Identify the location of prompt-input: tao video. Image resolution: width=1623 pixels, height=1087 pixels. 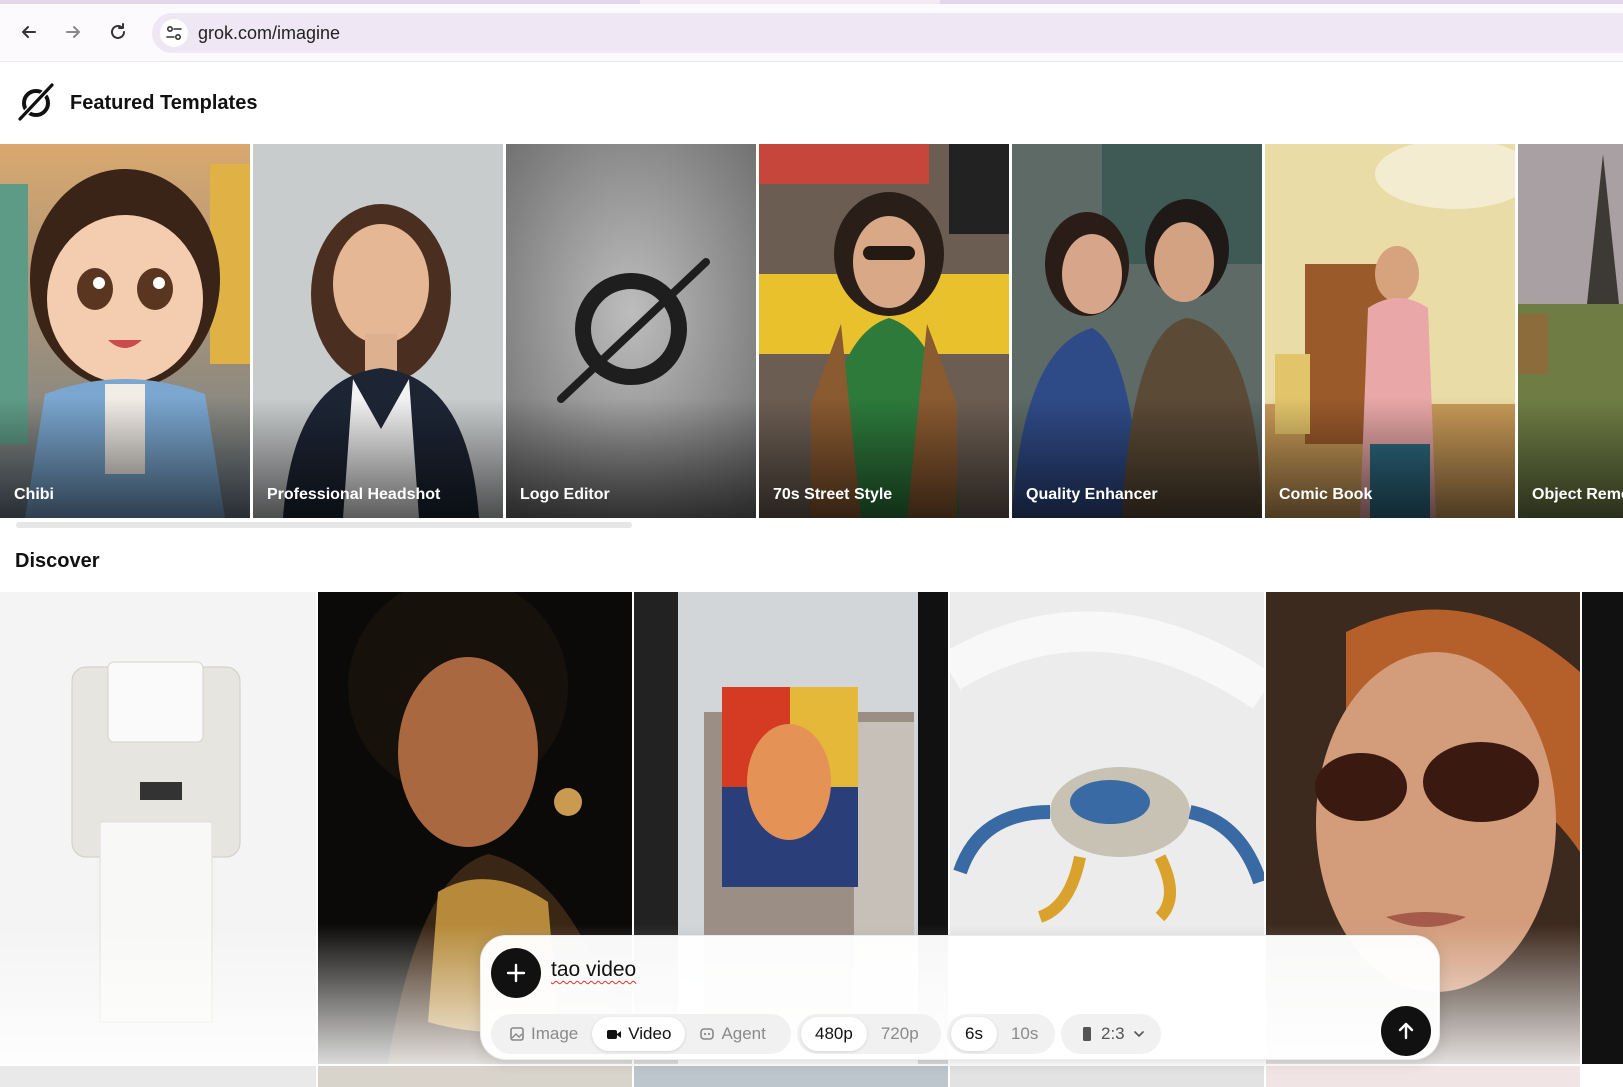
(593, 970).